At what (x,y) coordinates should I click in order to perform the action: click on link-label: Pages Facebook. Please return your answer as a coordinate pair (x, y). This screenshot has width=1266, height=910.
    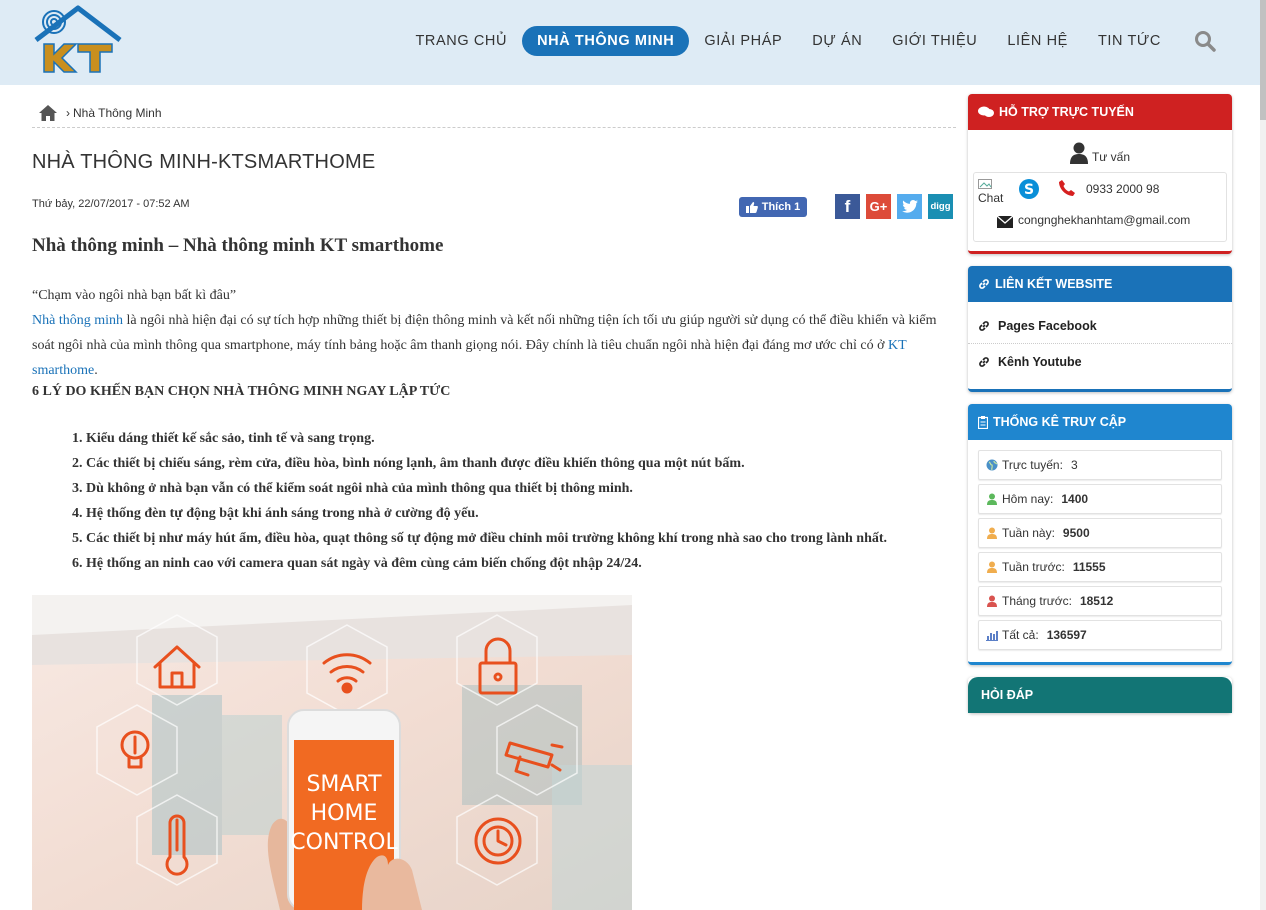
    Looking at the image, I should click on (1047, 325).